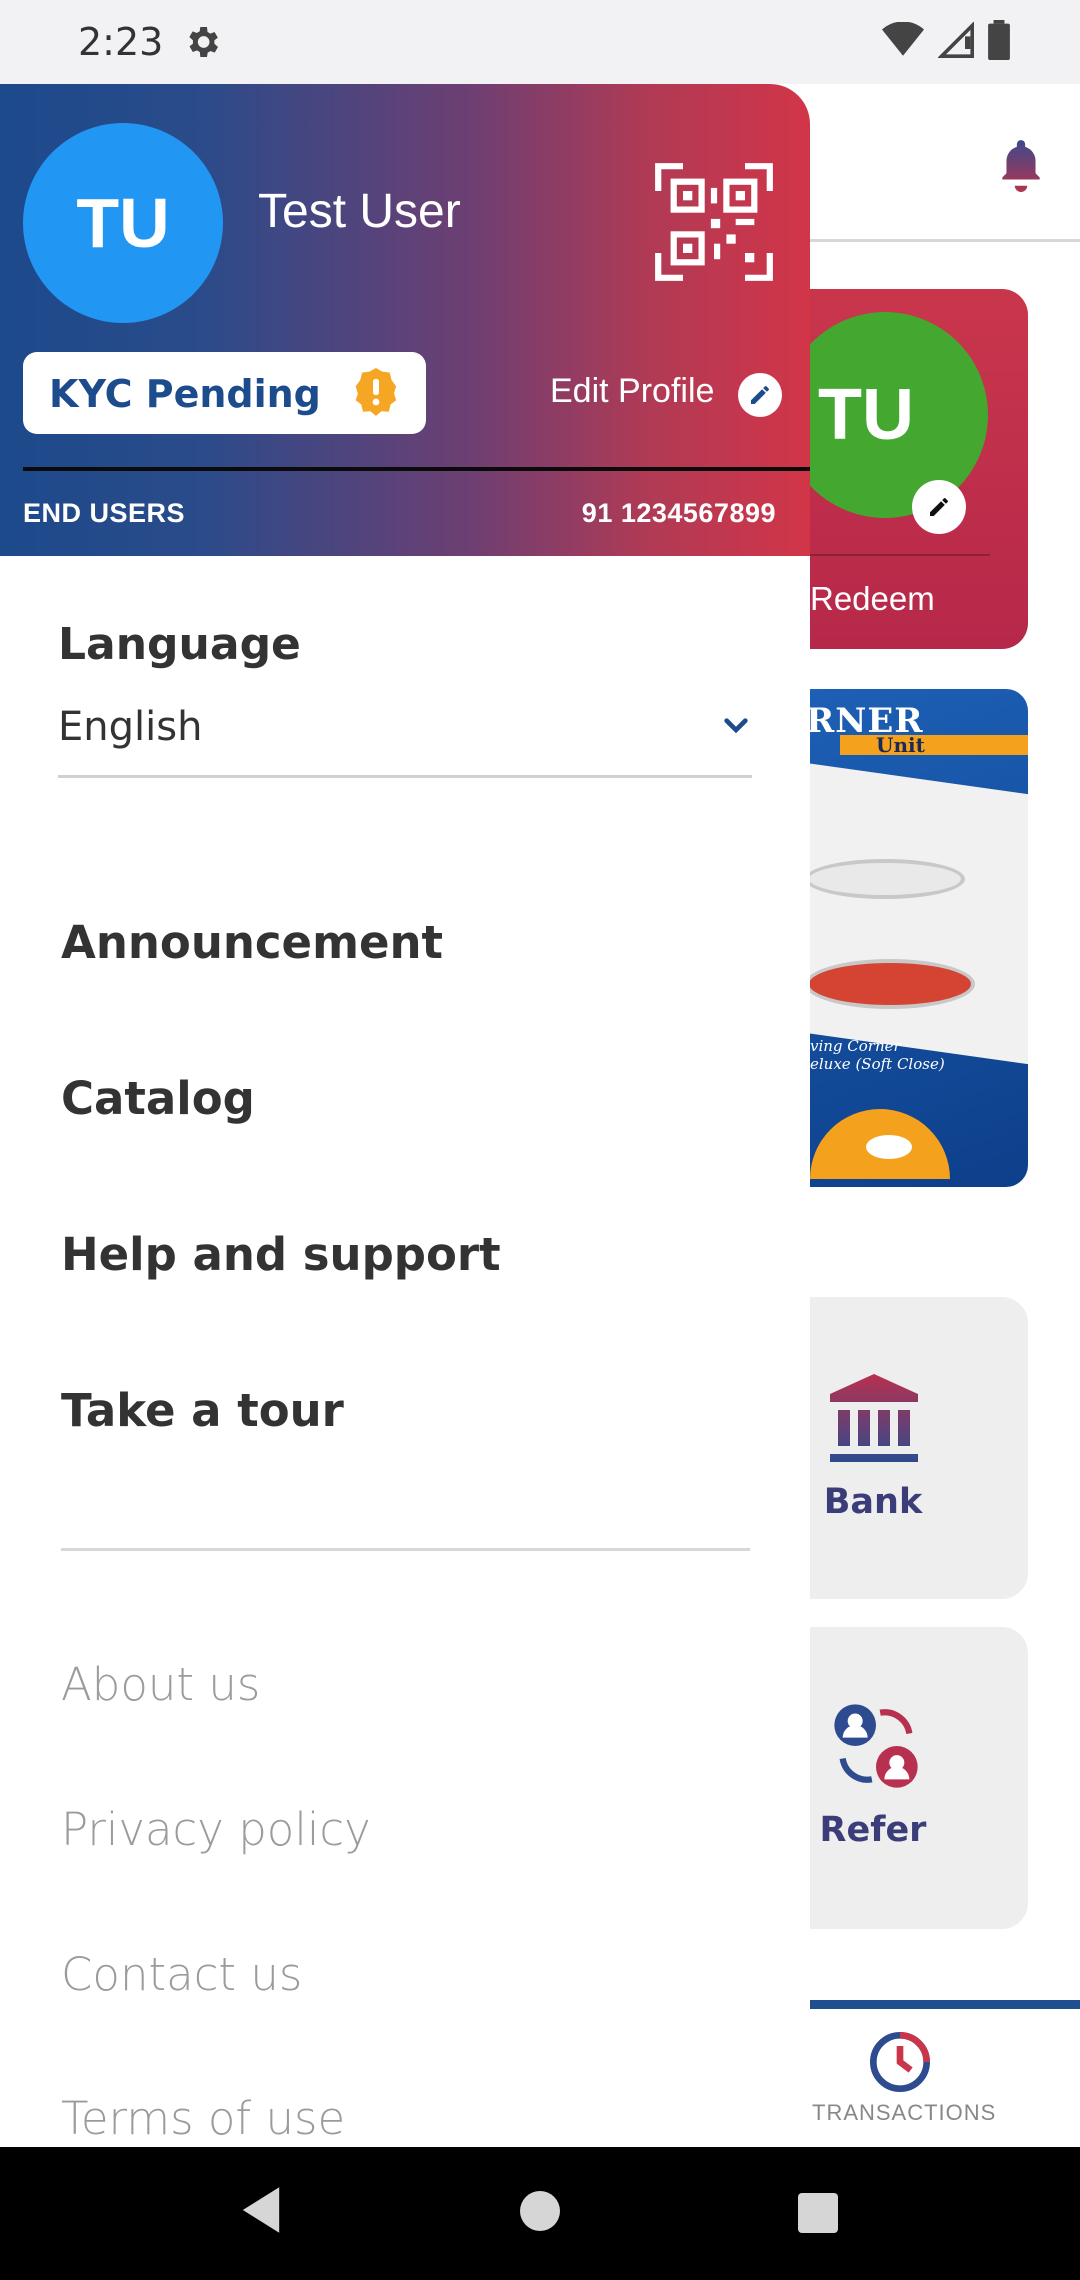  Describe the element at coordinates (1021, 165) in the screenshot. I see `notification-bell-icon` at that location.